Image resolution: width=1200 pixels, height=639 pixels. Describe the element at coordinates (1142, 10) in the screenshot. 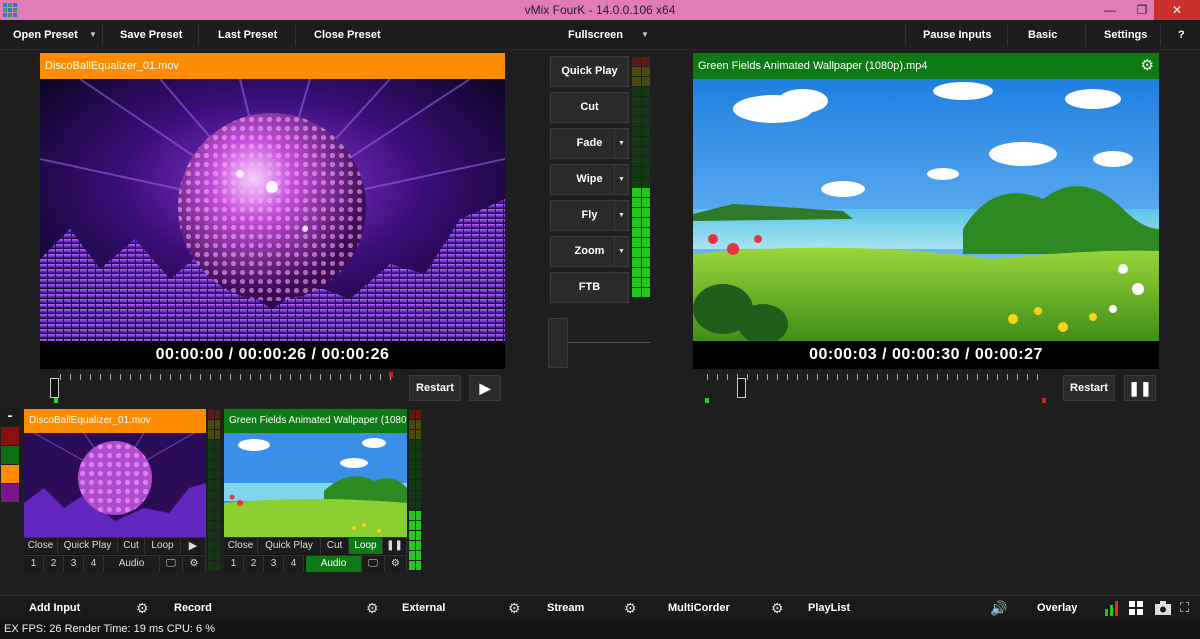

I see `restore-button: ❐` at that location.